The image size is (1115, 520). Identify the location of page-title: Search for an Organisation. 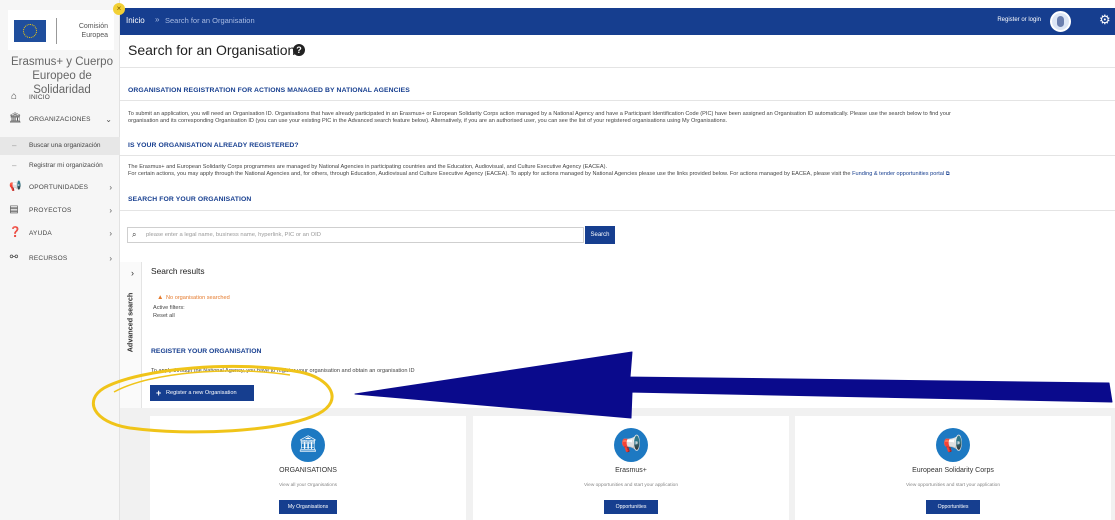
(212, 50).